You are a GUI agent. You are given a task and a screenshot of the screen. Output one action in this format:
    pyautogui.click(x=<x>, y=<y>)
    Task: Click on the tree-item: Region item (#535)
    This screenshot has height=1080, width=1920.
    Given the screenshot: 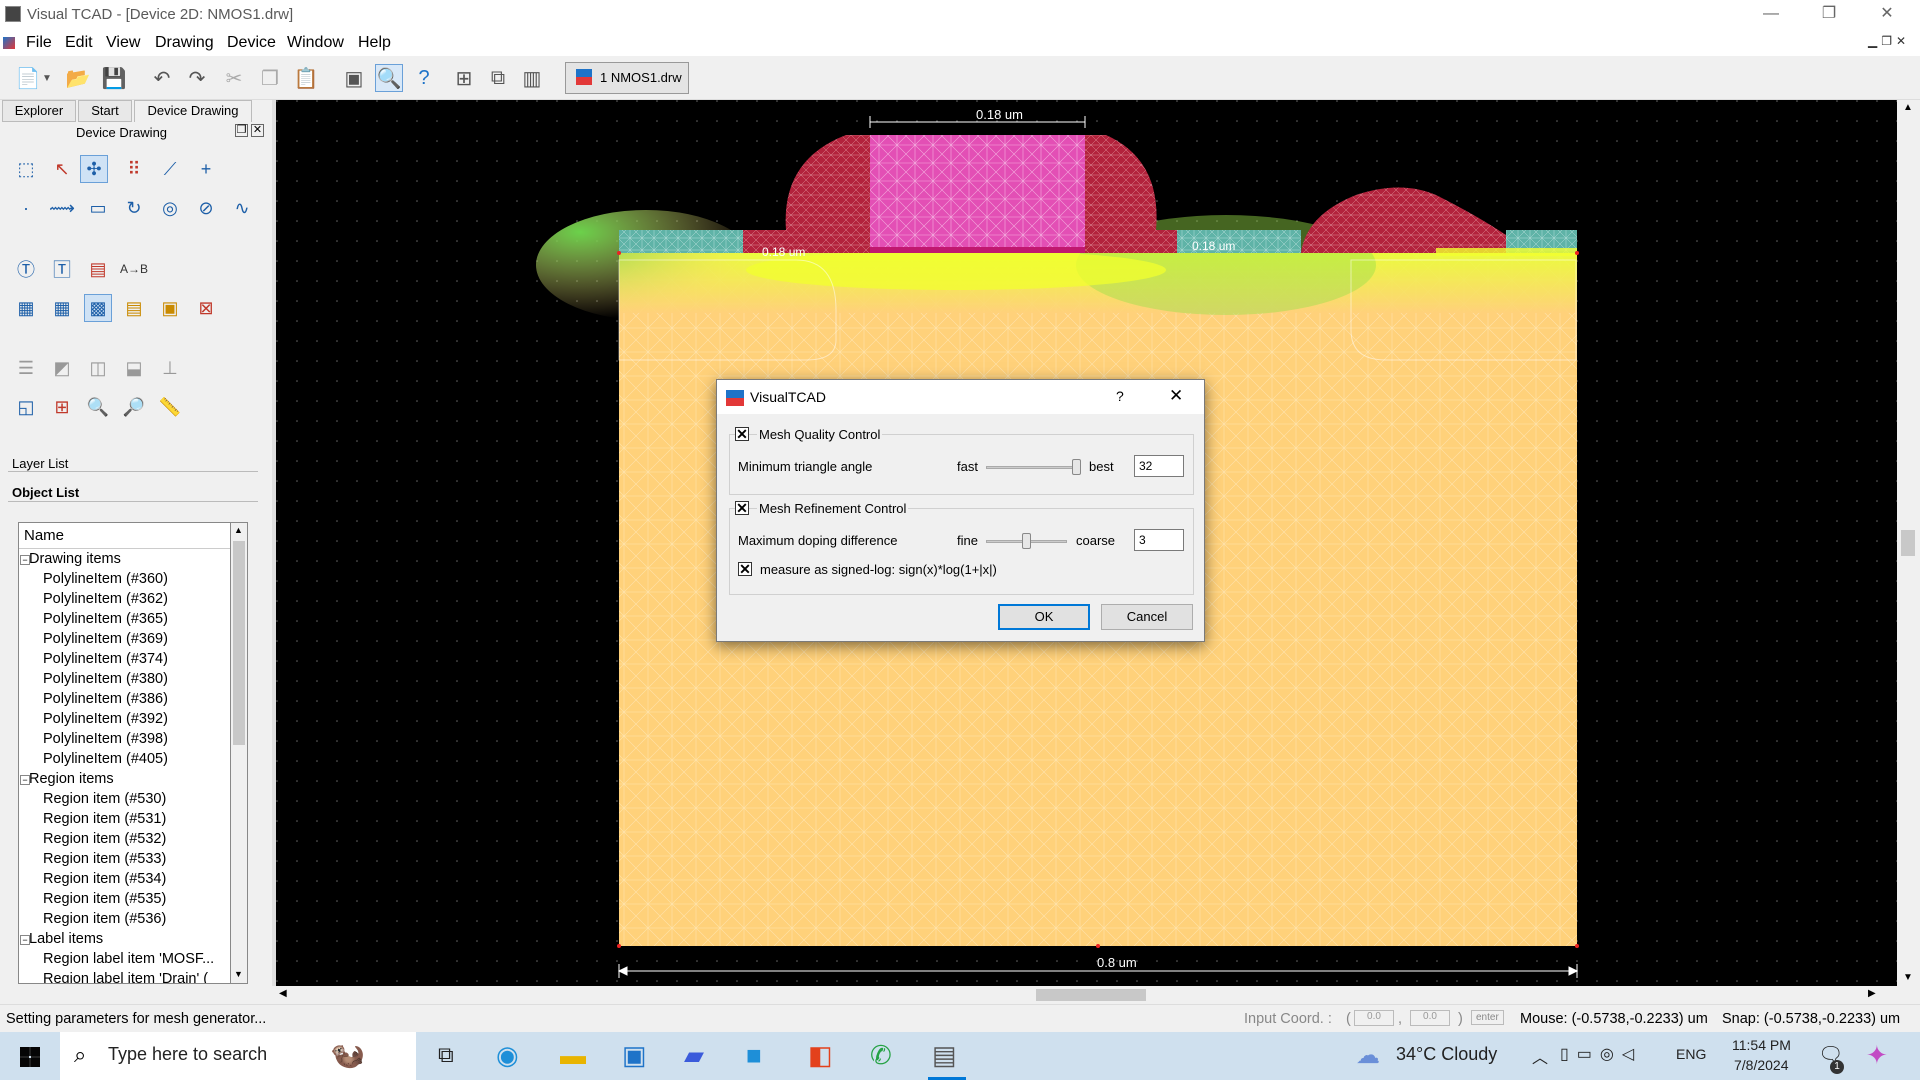 What is the action you would take?
    pyautogui.click(x=104, y=899)
    